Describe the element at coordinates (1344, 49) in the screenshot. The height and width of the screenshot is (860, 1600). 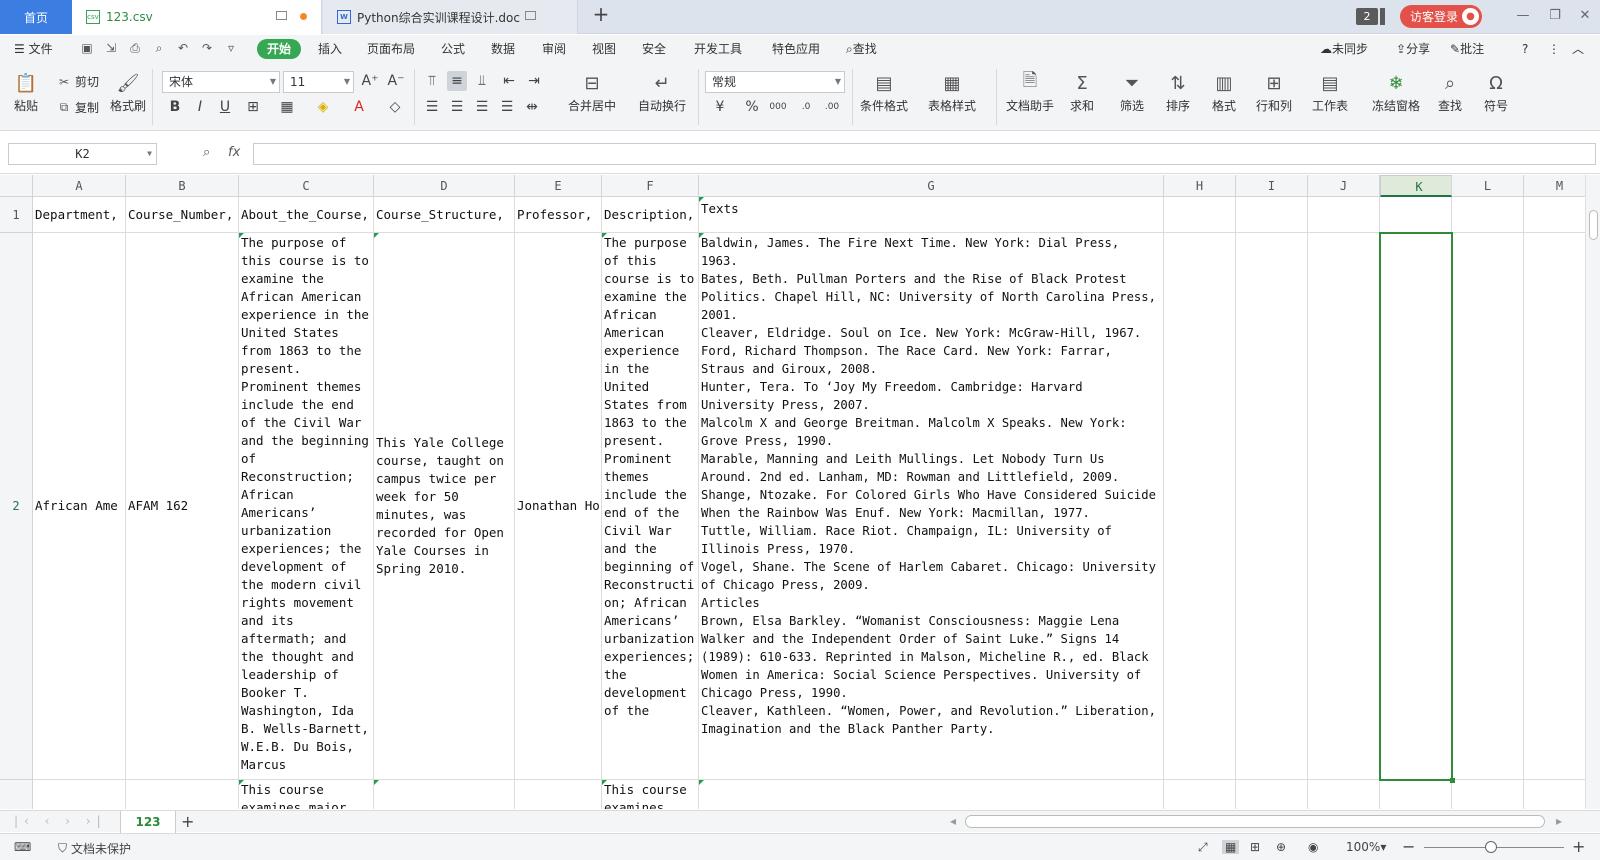
I see `sync-button: ☁未同步` at that location.